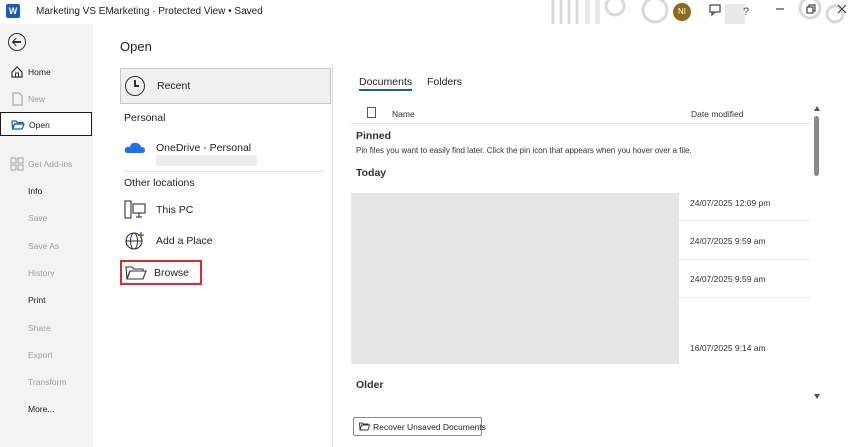 The height and width of the screenshot is (447, 855). I want to click on folder-open-icon, so click(18, 125).